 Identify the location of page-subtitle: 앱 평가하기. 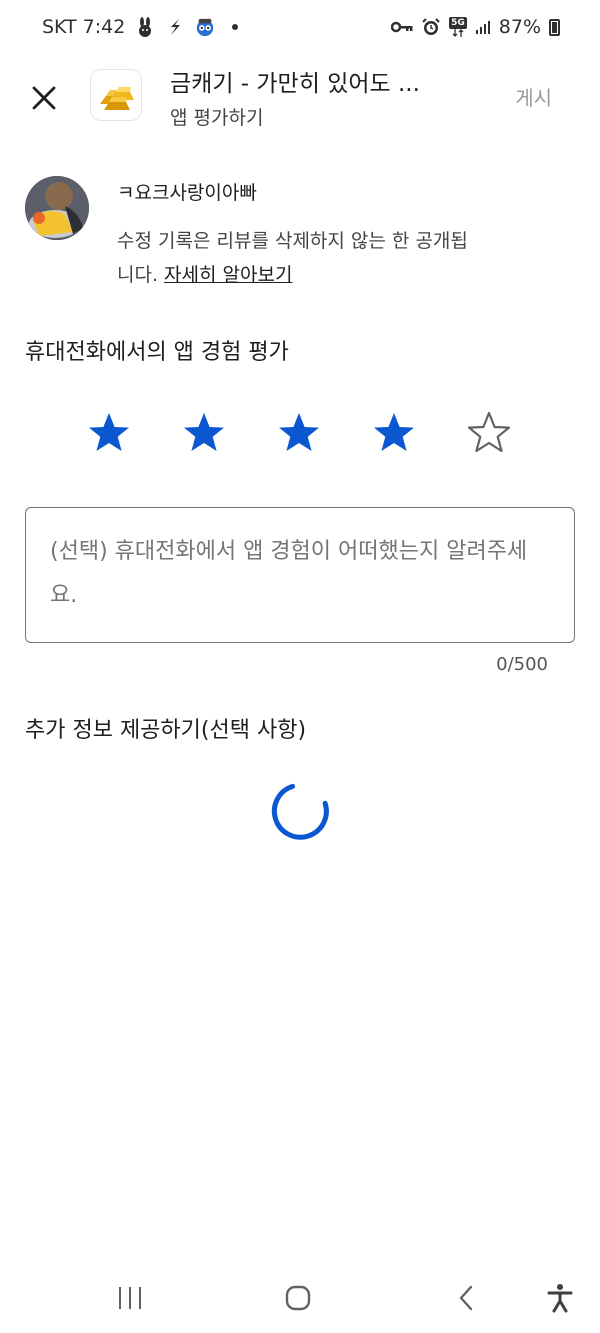
(217, 118).